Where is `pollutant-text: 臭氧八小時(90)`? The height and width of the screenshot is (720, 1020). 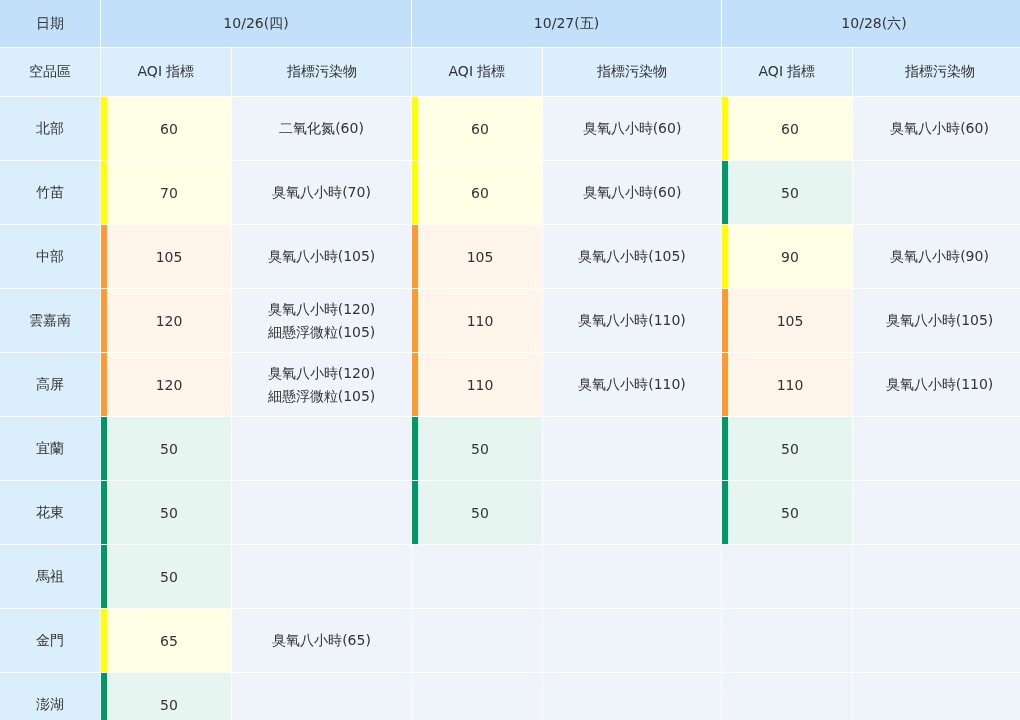
pollutant-text: 臭氧八小時(90) is located at coordinates (939, 256).